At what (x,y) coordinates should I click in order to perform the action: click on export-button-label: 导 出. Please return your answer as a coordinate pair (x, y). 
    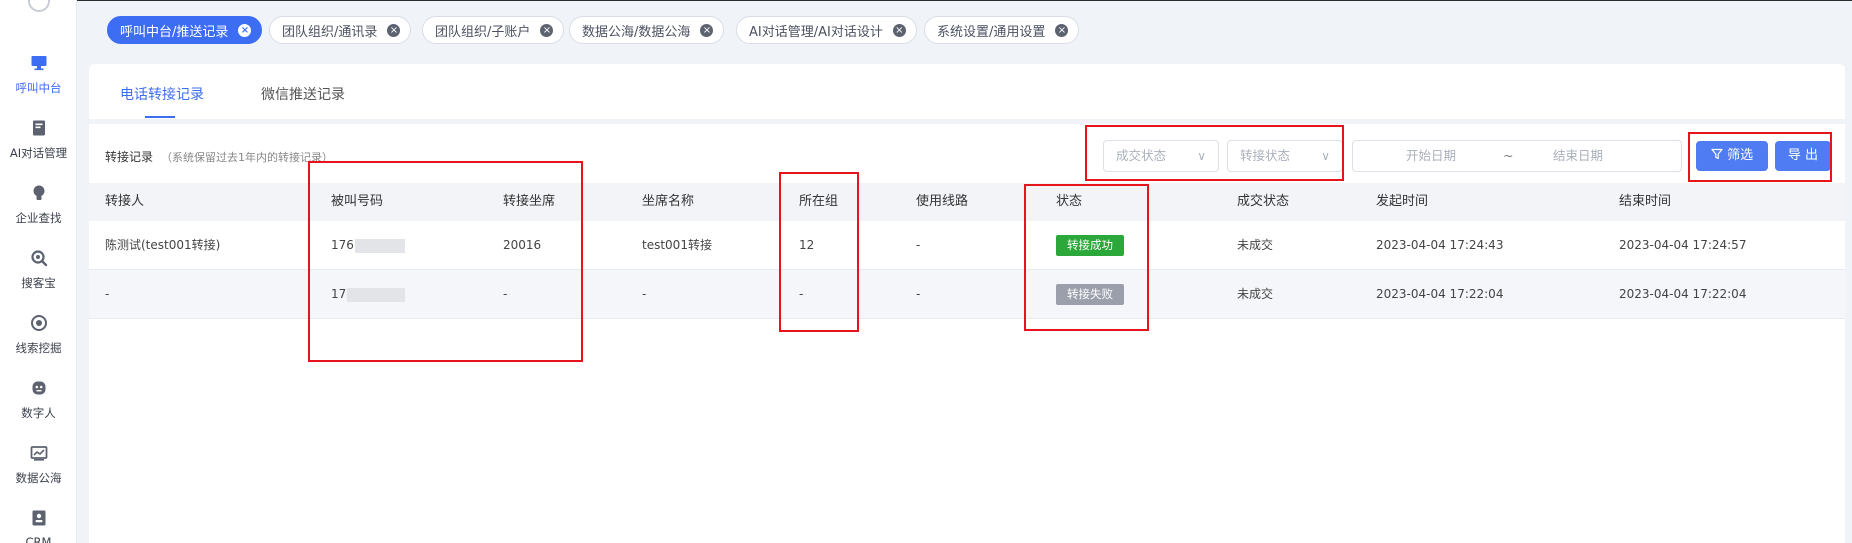
    Looking at the image, I should click on (1803, 155).